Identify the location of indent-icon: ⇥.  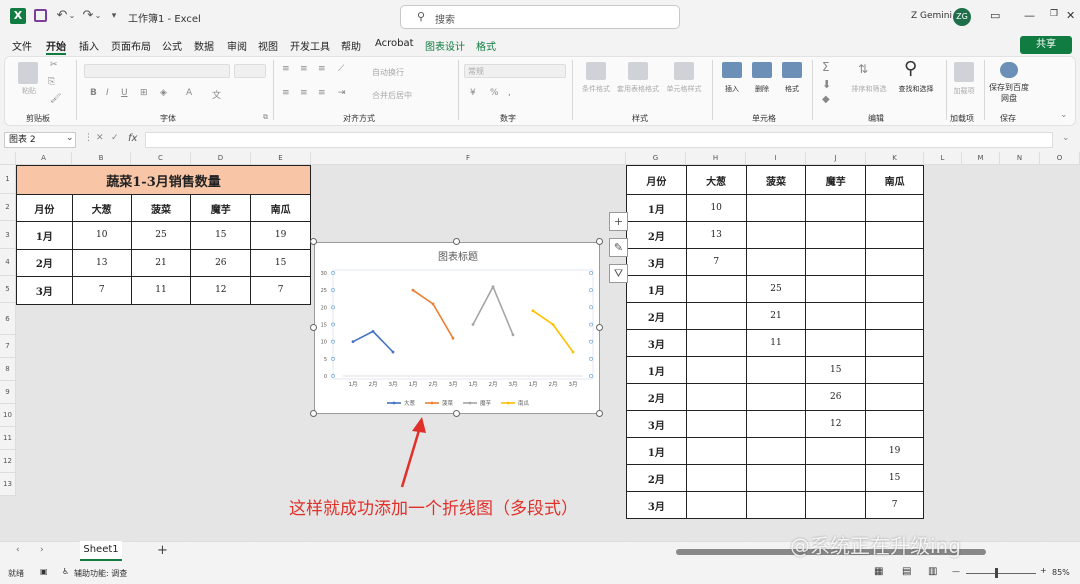
(342, 93).